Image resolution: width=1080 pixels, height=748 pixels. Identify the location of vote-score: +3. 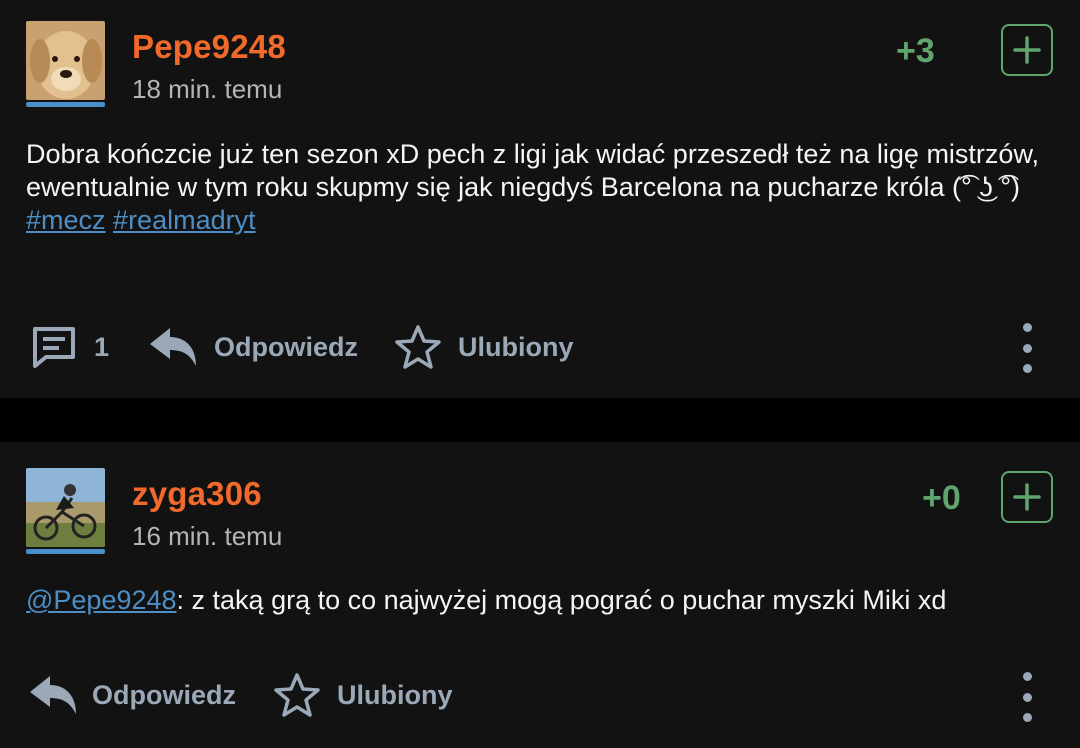
(915, 51).